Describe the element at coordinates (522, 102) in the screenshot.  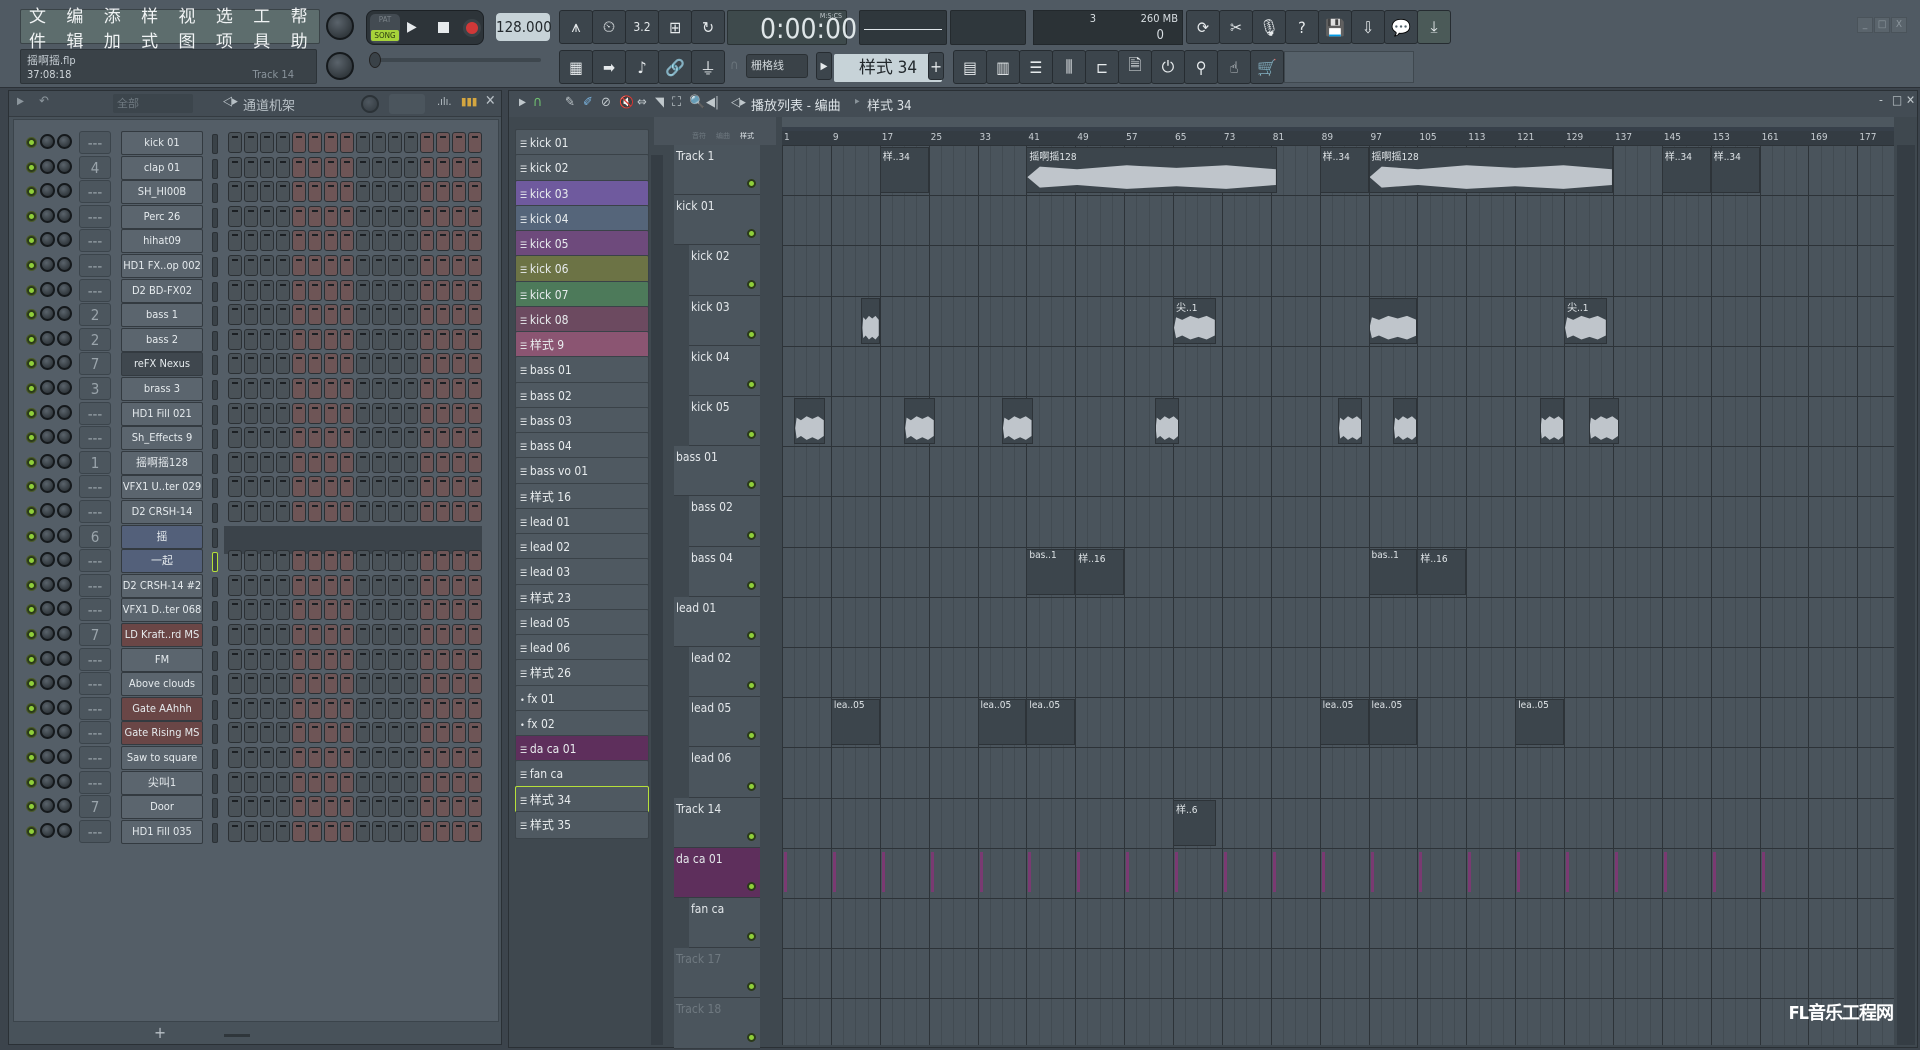
I see `playlist-menu-arrow-icon: ▶` at that location.